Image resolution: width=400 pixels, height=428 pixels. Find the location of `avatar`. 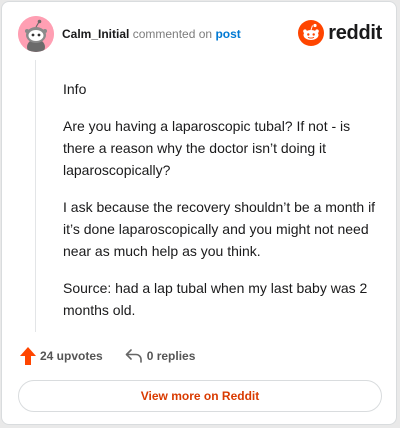

avatar is located at coordinates (36, 34).